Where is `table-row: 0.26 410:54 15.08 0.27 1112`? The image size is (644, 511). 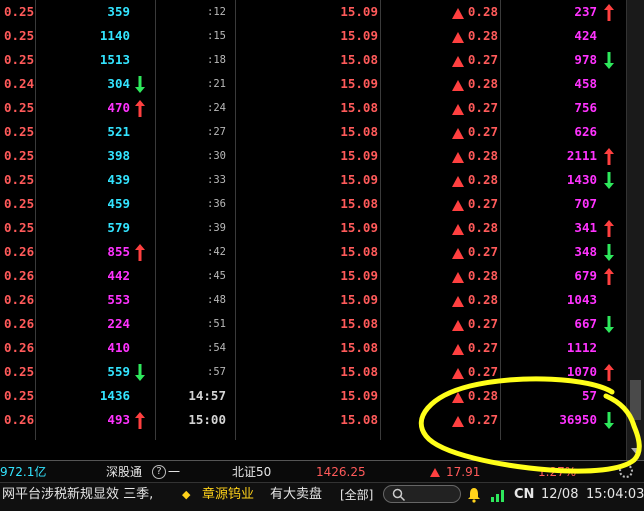 table-row: 0.26 410:54 15.08 0.27 1112 is located at coordinates (313, 348).